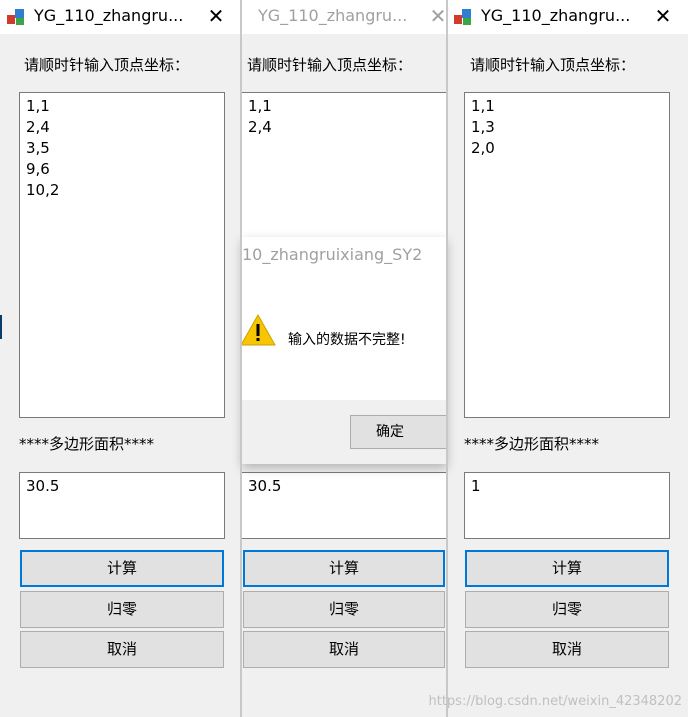 This screenshot has width=688, height=717. I want to click on message-dialog: 10_zhangruixiang_SY2 输入的数据不完整! 确定, so click(344, 350).